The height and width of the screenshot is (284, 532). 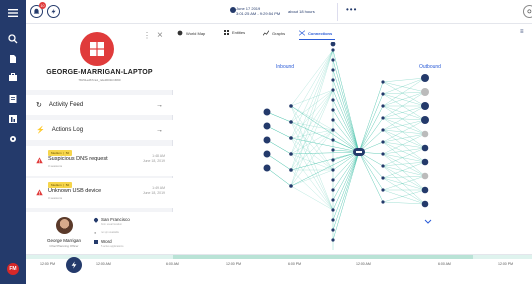 What do you see at coordinates (96, 220) in the screenshot?
I see `location-pin-icon` at bounding box center [96, 220].